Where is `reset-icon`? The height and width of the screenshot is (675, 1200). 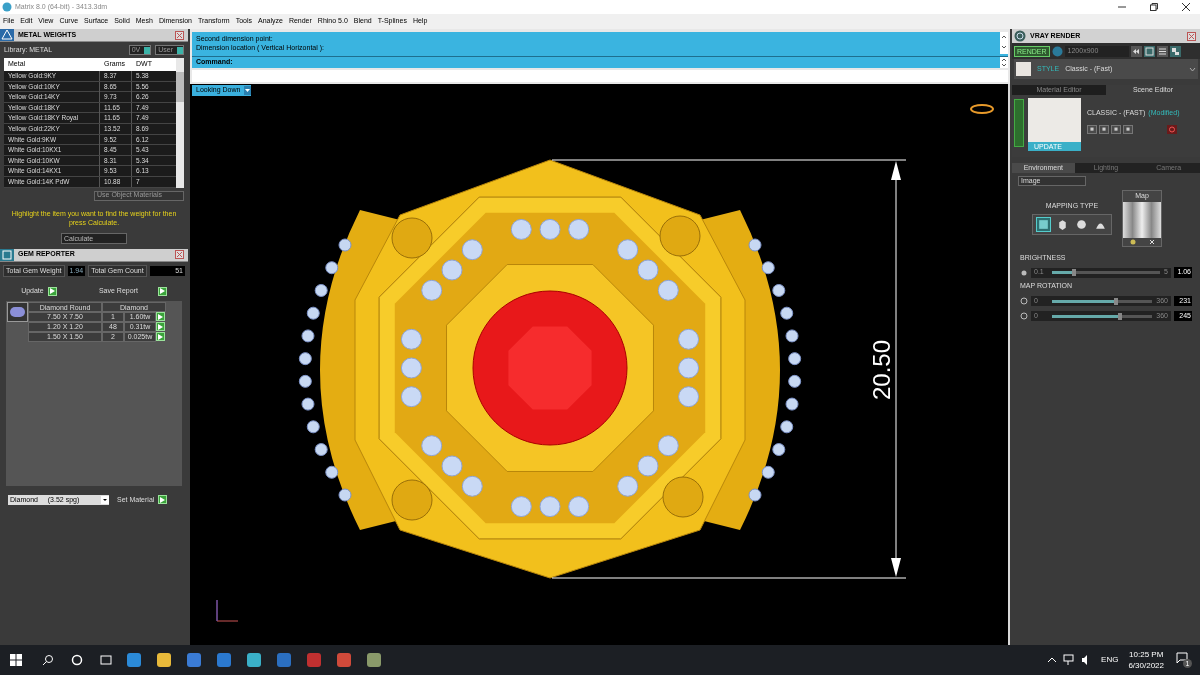 reset-icon is located at coordinates (1172, 129).